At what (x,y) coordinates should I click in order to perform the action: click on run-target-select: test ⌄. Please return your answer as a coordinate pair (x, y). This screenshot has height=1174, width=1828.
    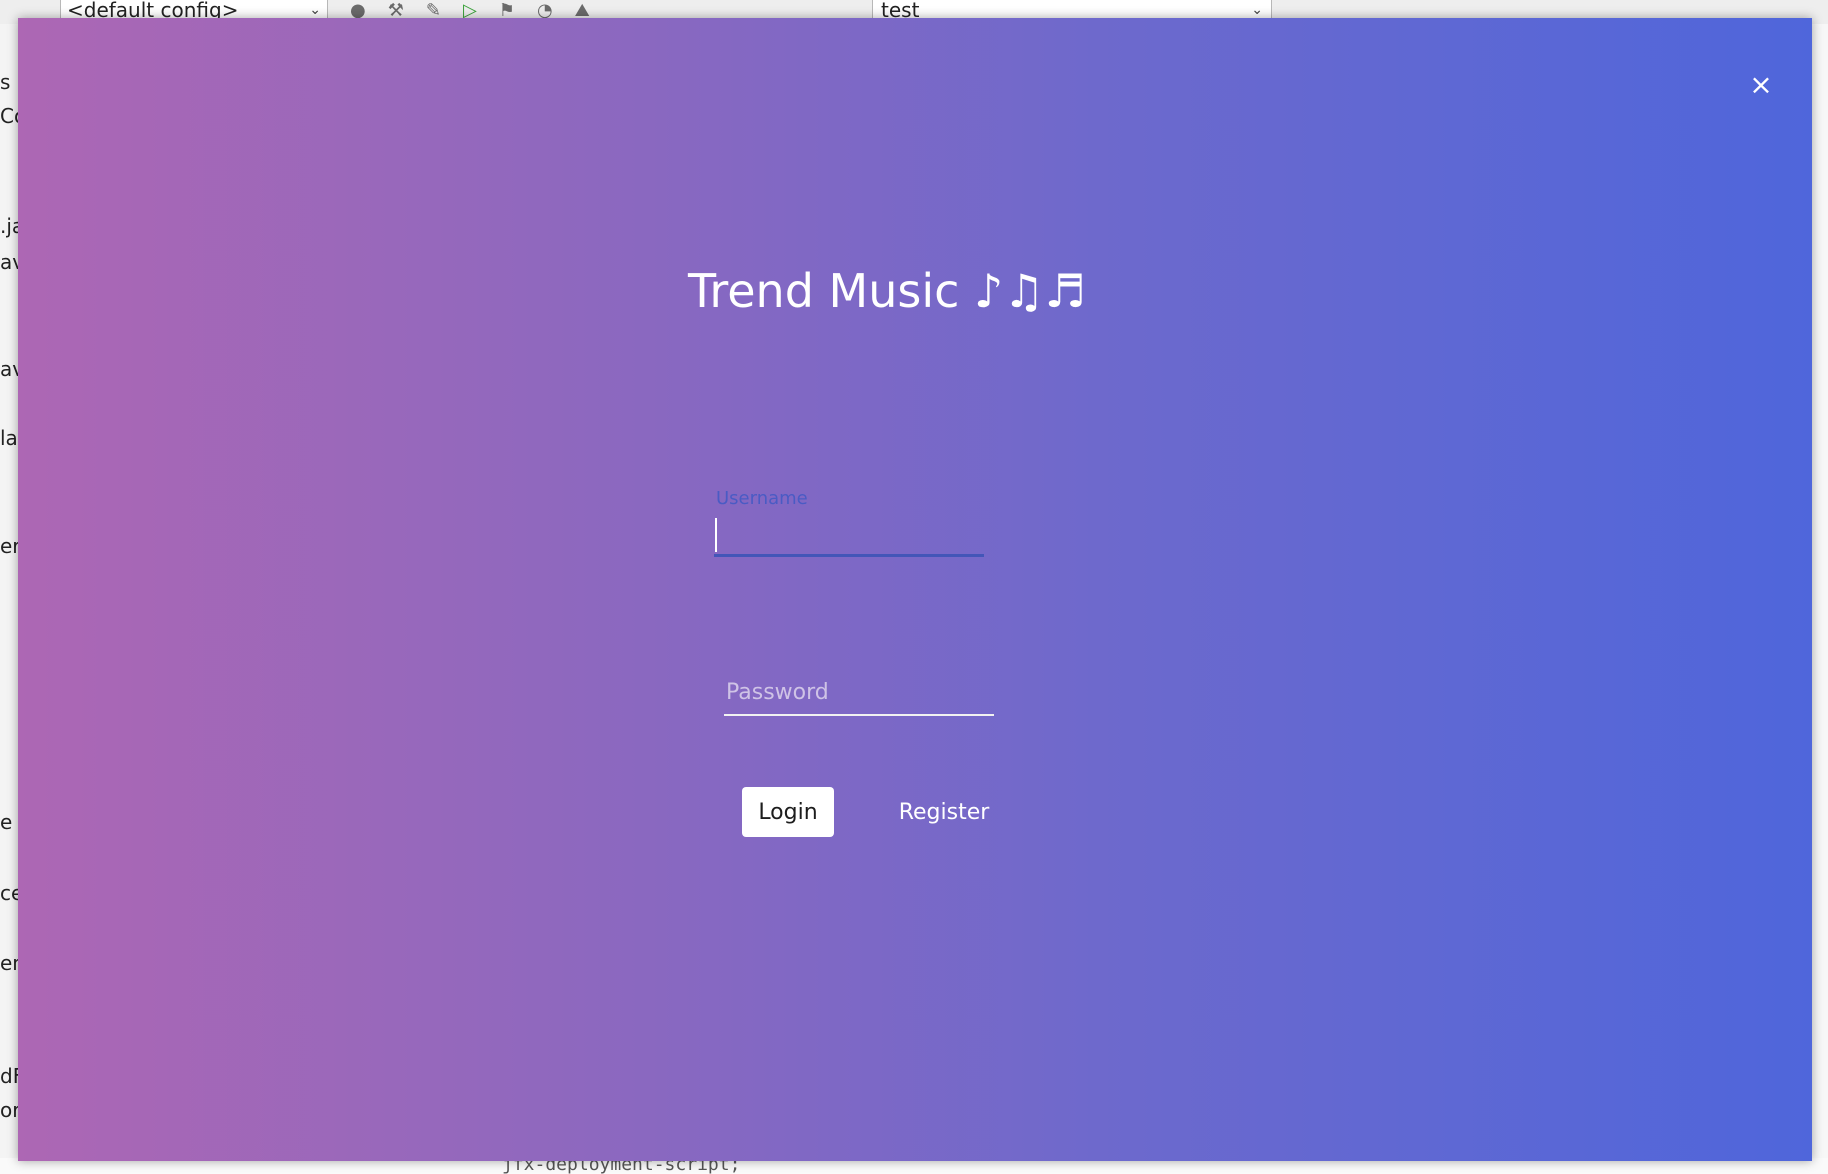
    Looking at the image, I should click on (1072, 10).